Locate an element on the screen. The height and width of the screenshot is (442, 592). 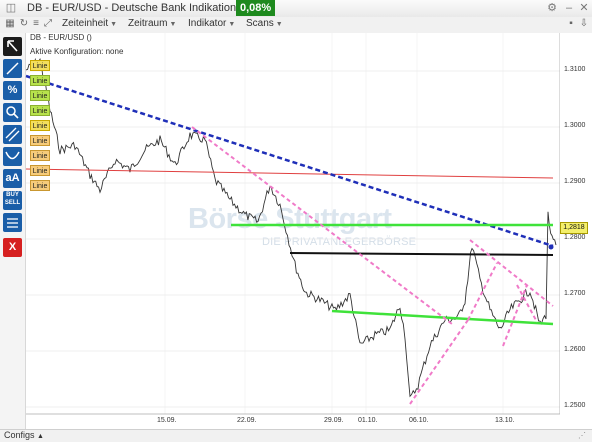
x-tick-label: 22.09. is located at coordinates (247, 420).